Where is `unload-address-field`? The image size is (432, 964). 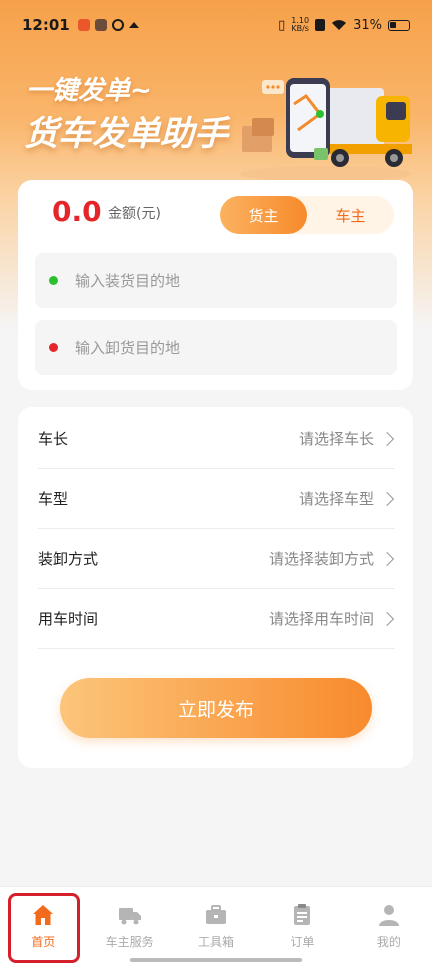 unload-address-field is located at coordinates (216, 347).